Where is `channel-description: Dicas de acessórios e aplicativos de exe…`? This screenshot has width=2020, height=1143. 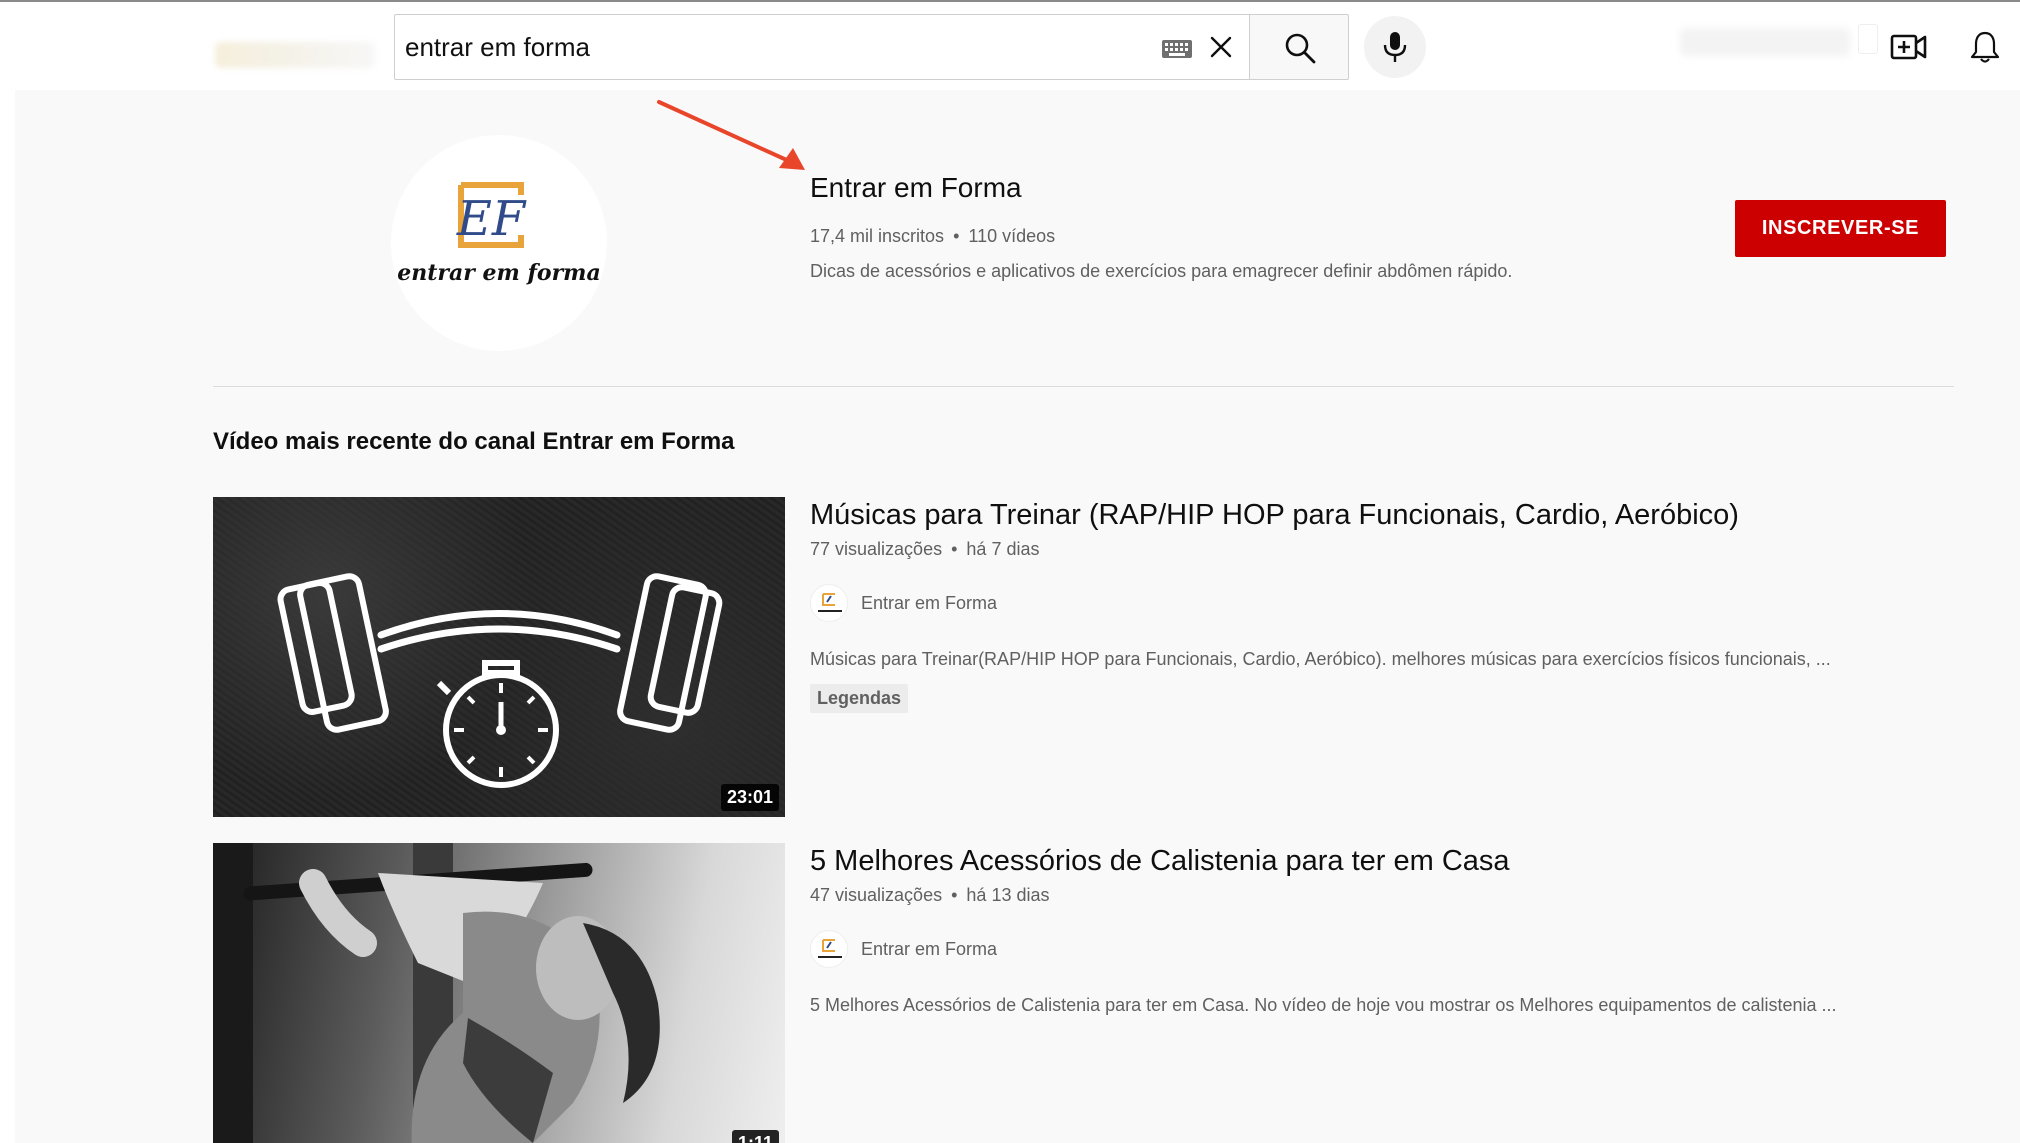 channel-description: Dicas de acessórios e aplicativos de exe… is located at coordinates (1161, 271).